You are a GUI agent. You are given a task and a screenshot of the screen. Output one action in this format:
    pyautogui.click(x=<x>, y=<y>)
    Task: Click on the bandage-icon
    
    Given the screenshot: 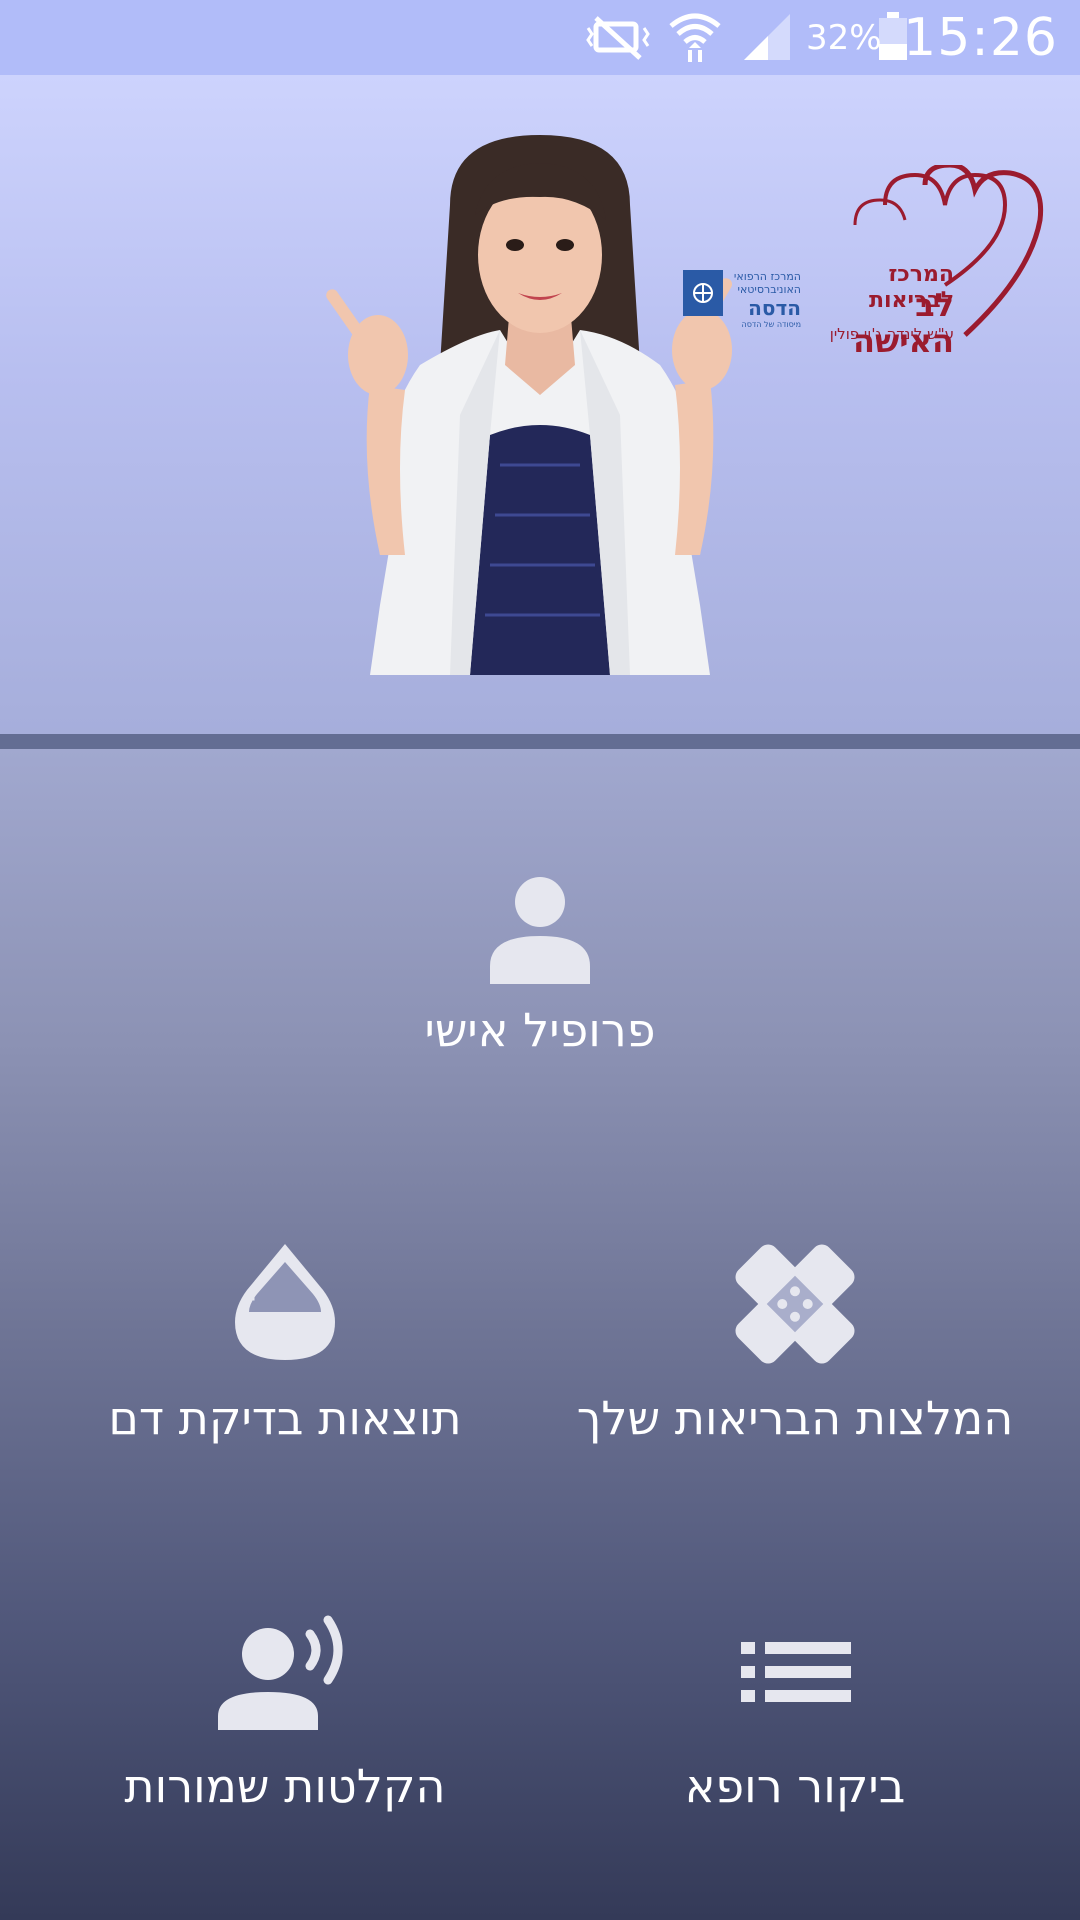 What is the action you would take?
    pyautogui.click(x=795, y=1304)
    